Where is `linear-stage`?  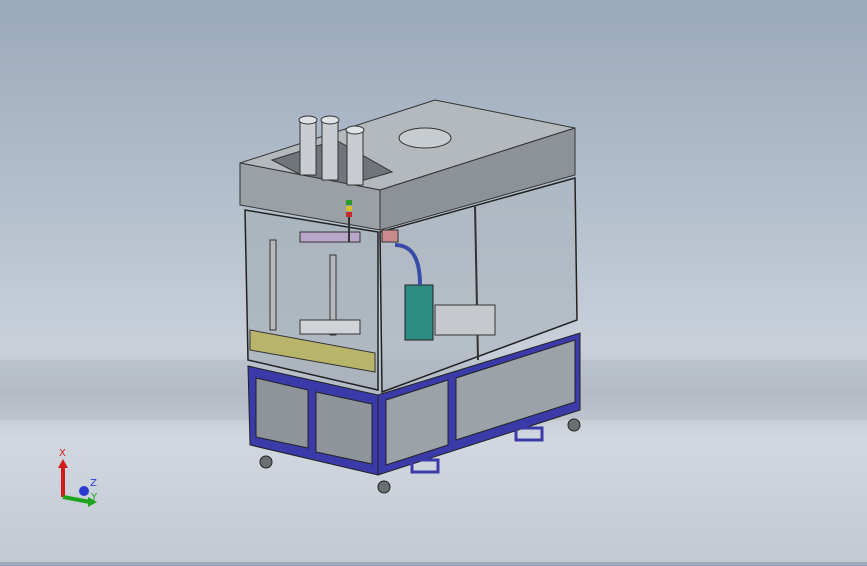 linear-stage is located at coordinates (465, 320).